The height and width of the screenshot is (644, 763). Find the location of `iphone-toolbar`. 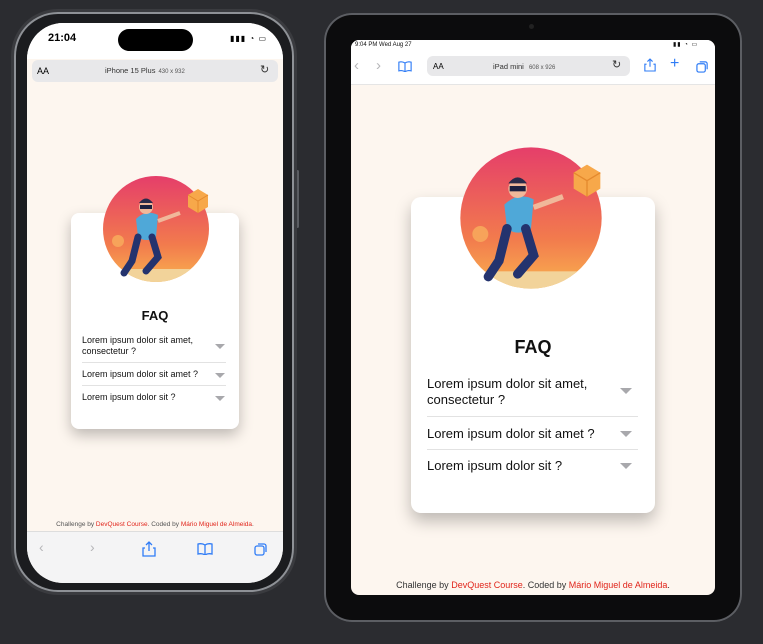

iphone-toolbar is located at coordinates (155, 557).